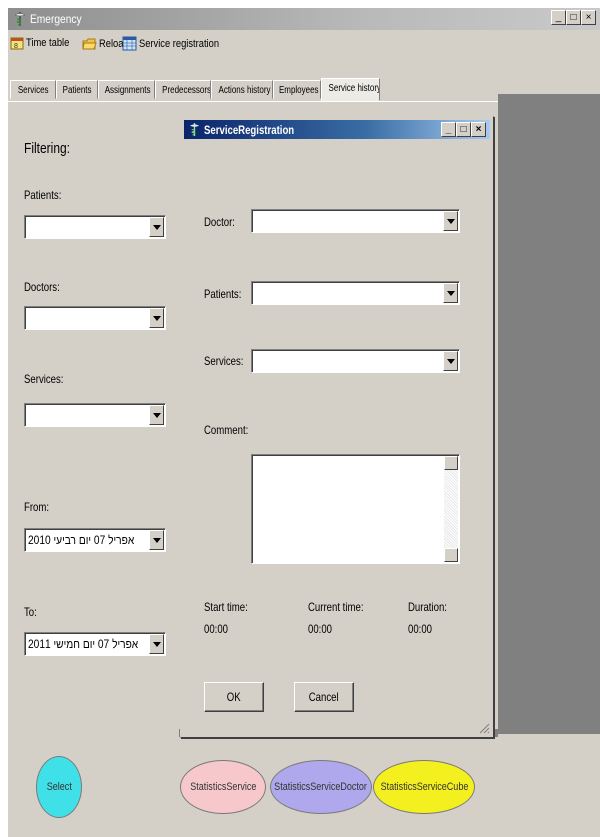  What do you see at coordinates (223, 294) in the screenshot?
I see `dialog-patients-label: Patients:` at bounding box center [223, 294].